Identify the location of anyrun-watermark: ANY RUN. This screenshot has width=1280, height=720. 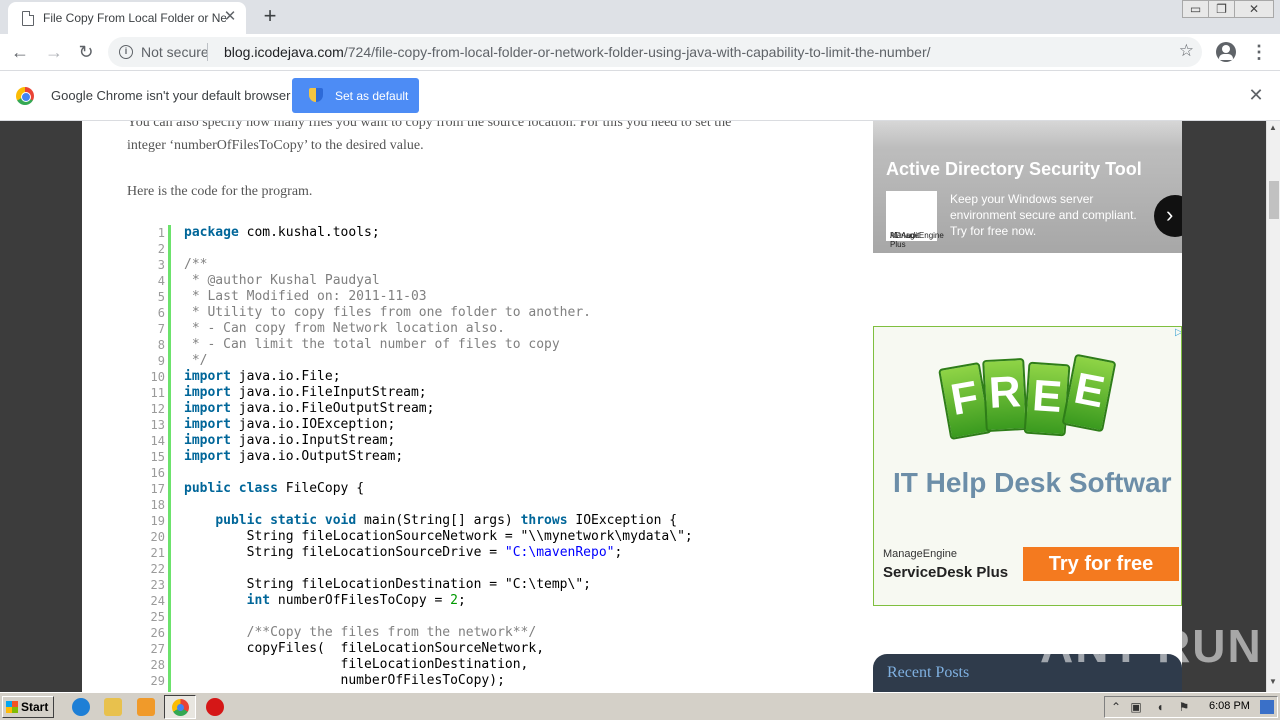
(1151, 646).